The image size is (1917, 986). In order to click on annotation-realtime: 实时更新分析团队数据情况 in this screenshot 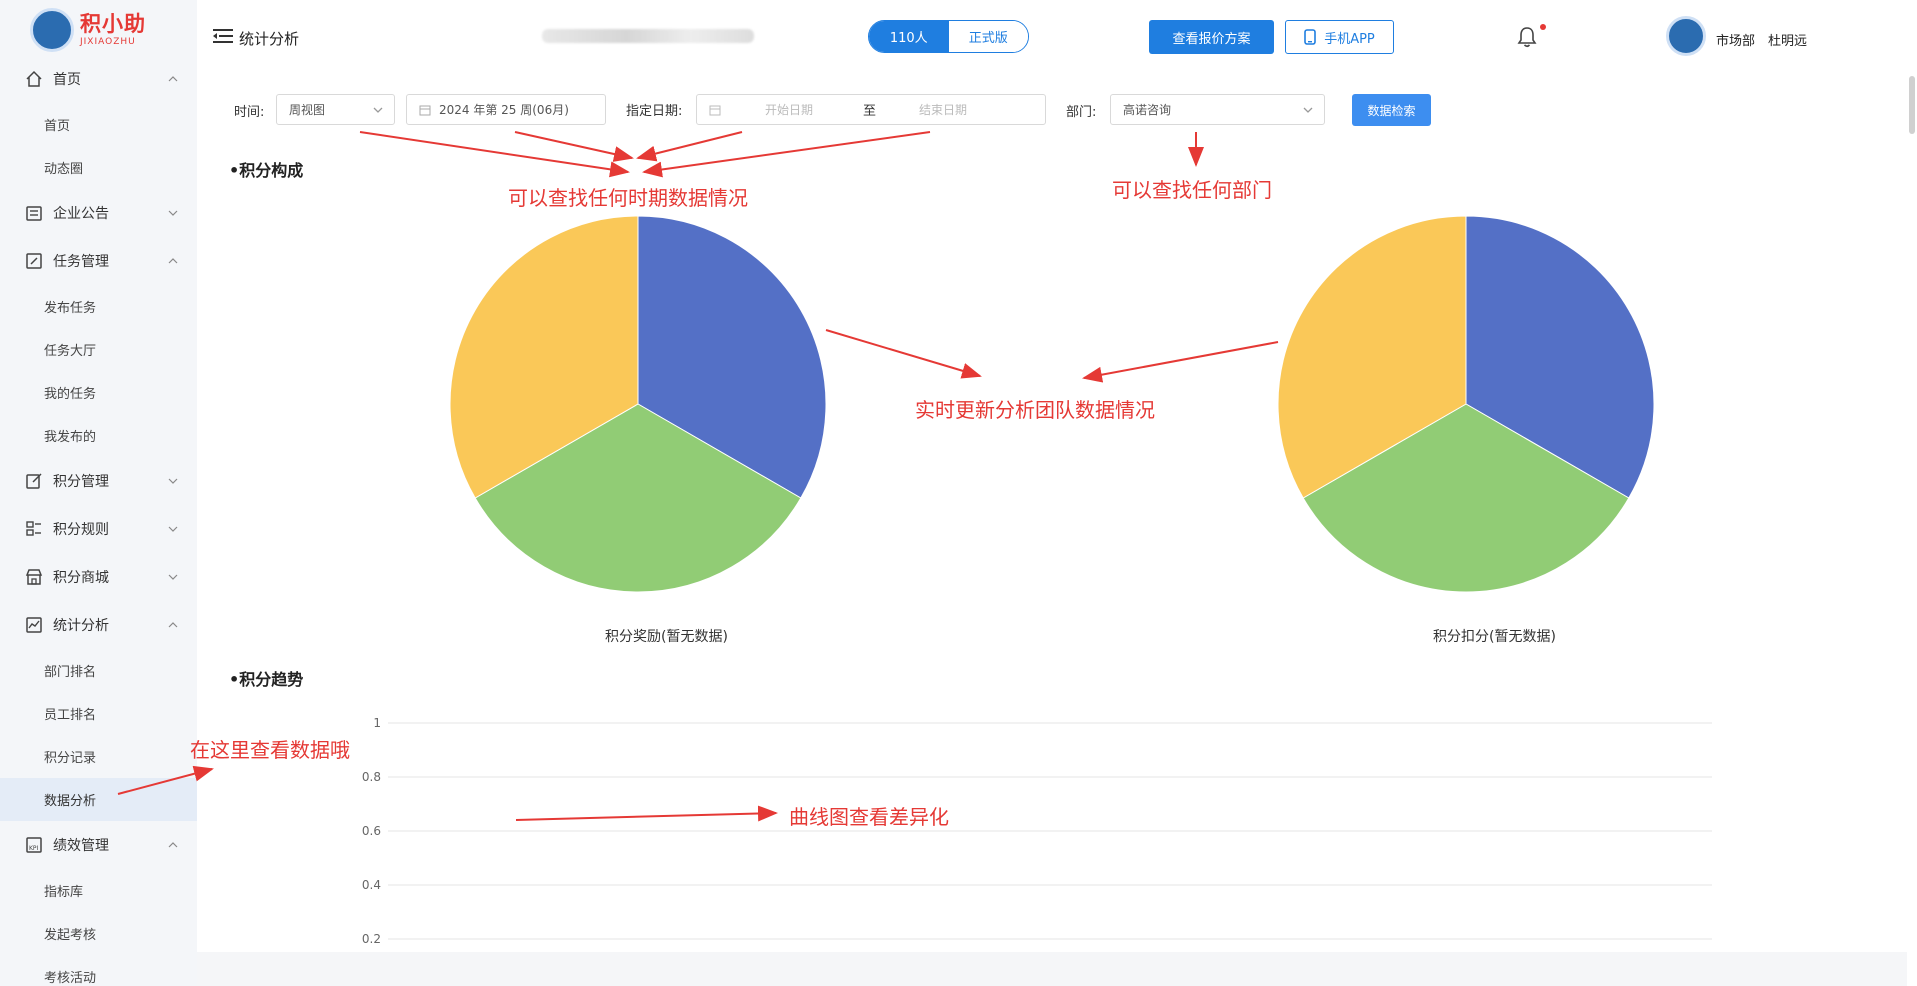, I will do `click(1035, 410)`.